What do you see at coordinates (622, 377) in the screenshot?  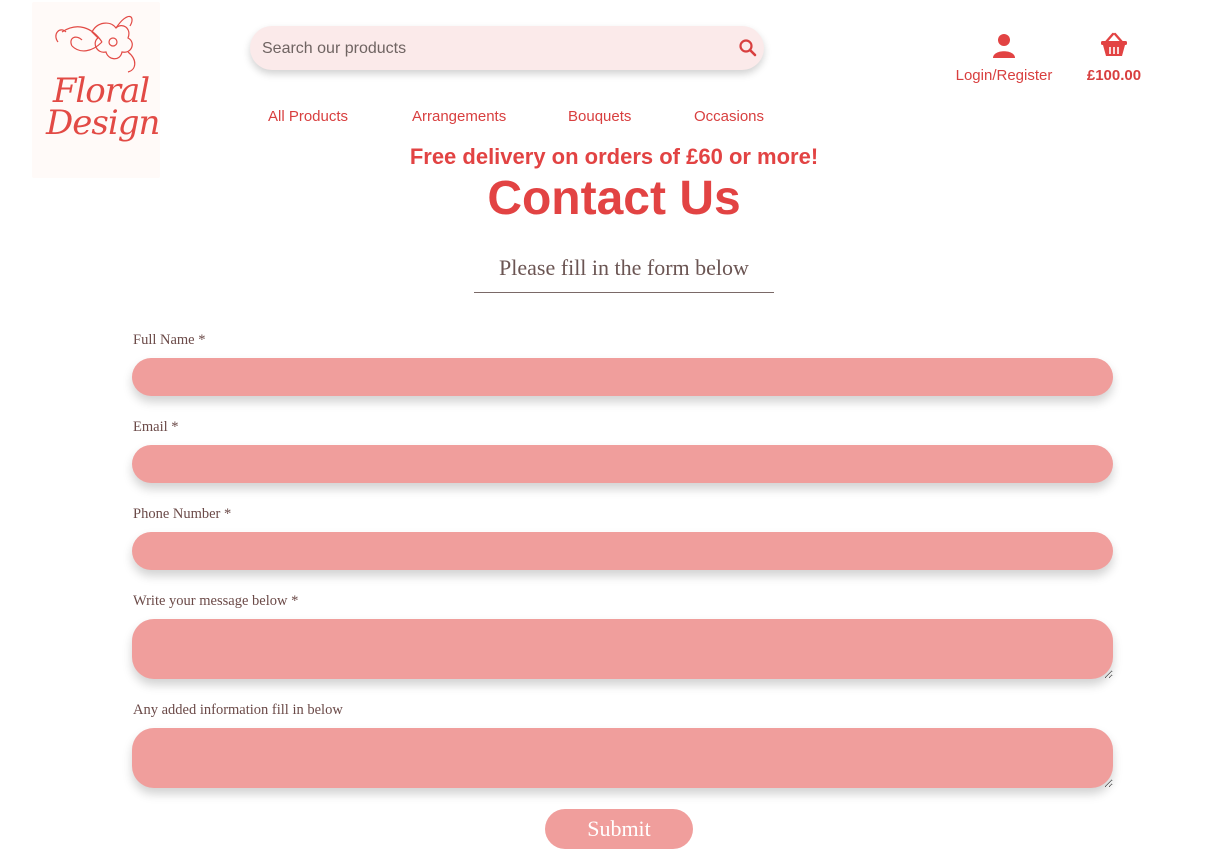 I see `full-name-field` at bounding box center [622, 377].